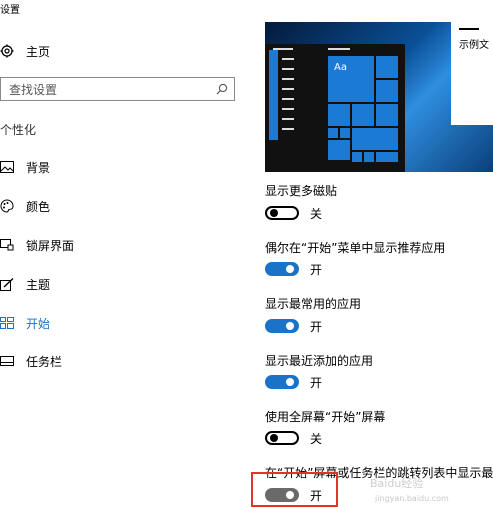 The height and width of the screenshot is (507, 493). I want to click on setting-toggle-most-used: 开, so click(293, 326).